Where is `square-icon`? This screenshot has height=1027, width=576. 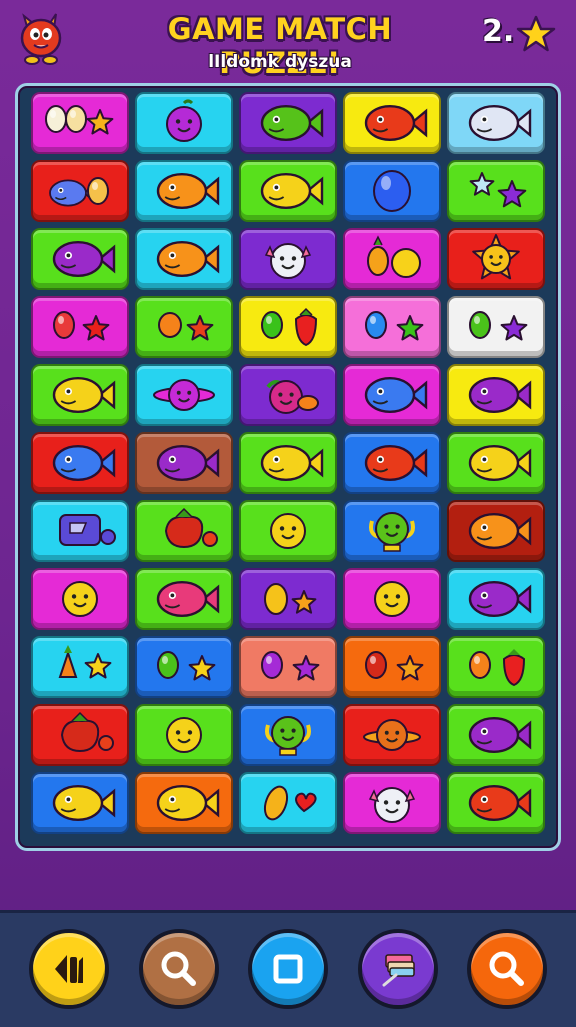 square-icon is located at coordinates (288, 969).